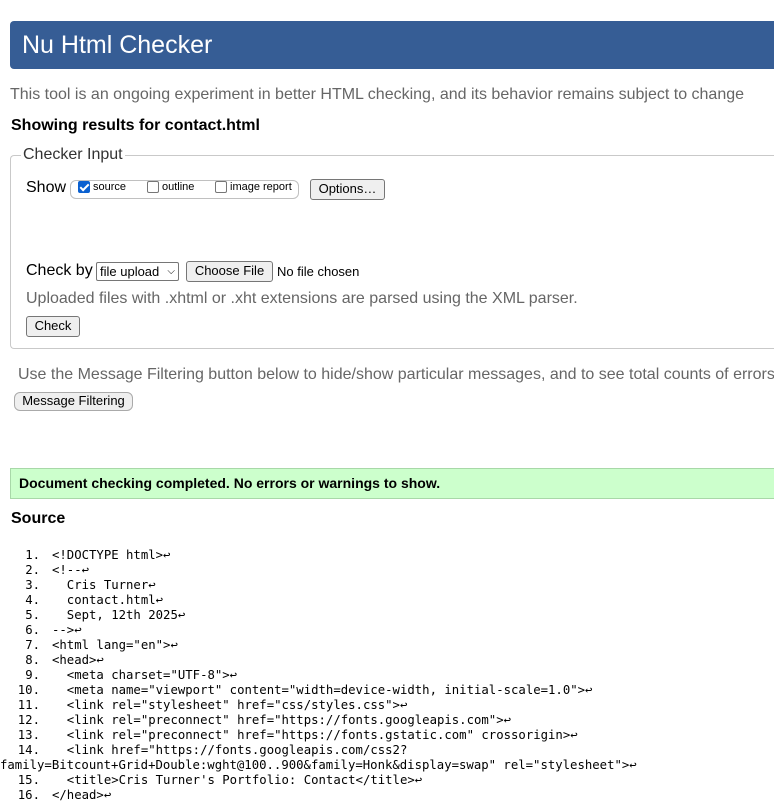 The width and height of the screenshot is (774, 803). Describe the element at coordinates (73, 401) in the screenshot. I see `message-filtering-button: Message Filtering` at that location.